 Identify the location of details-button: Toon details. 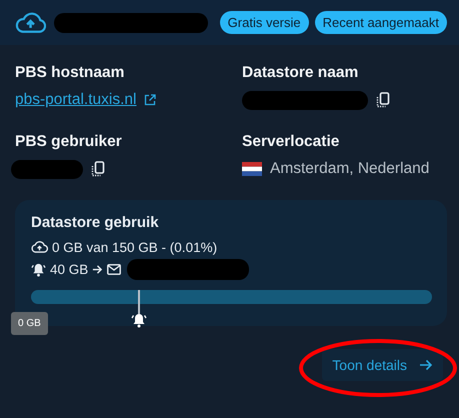
(382, 365).